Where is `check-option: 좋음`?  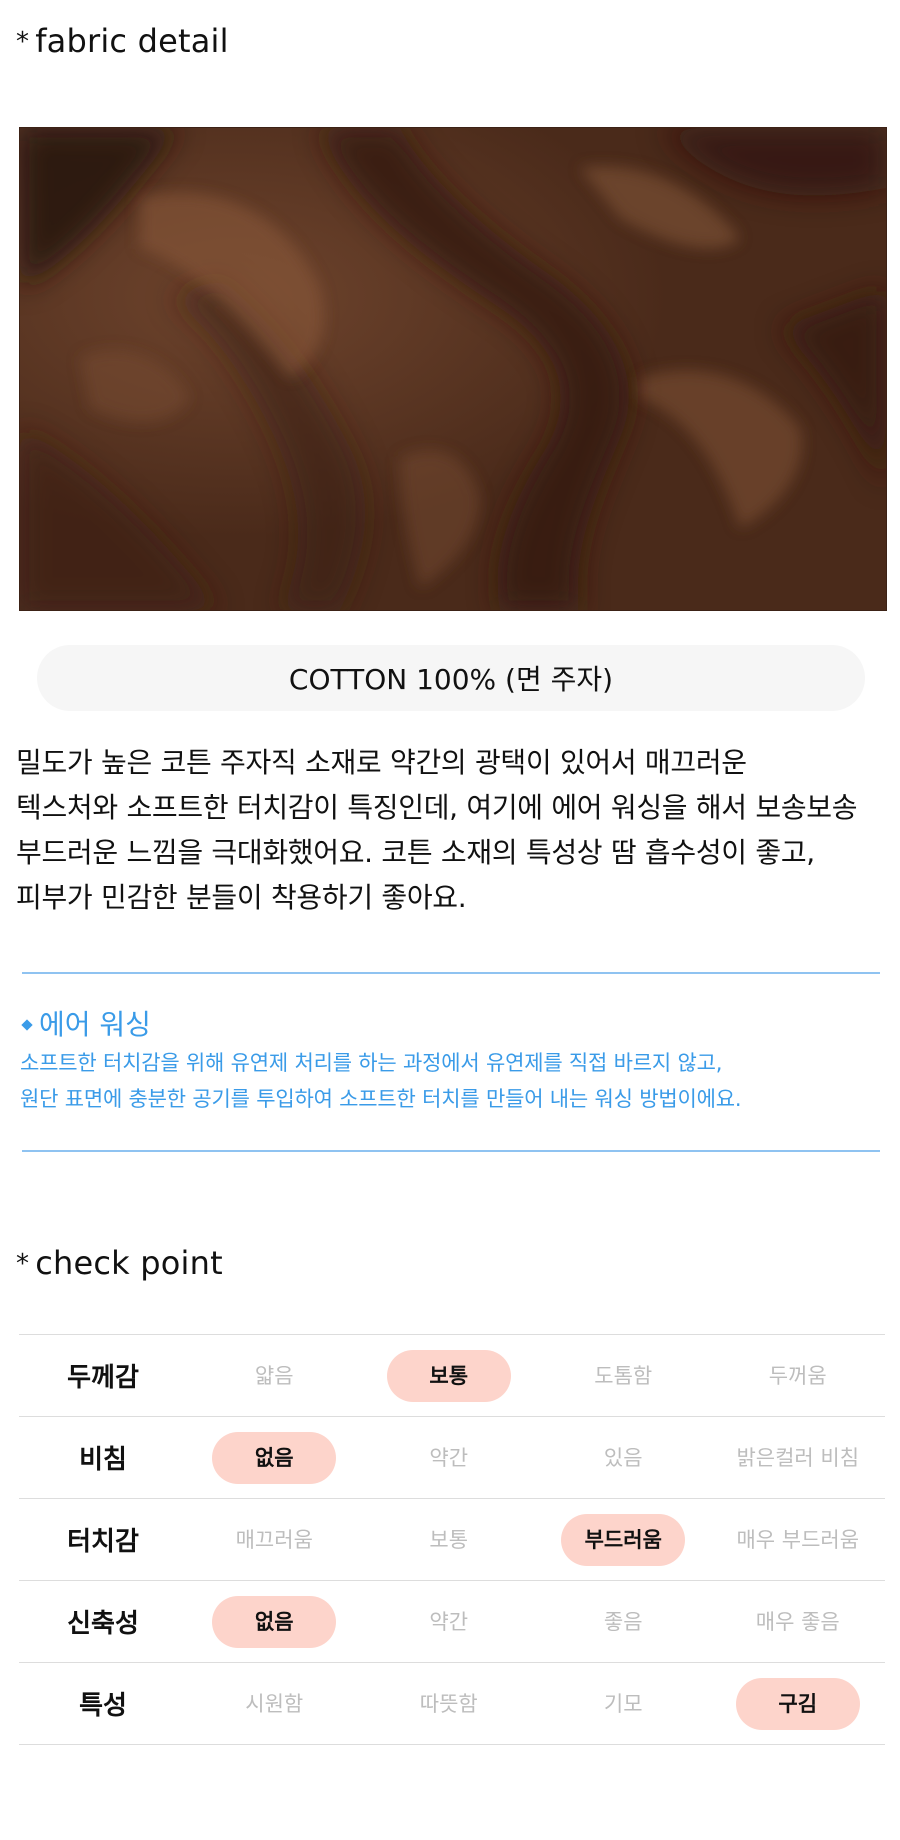 check-option: 좋음 is located at coordinates (623, 1622).